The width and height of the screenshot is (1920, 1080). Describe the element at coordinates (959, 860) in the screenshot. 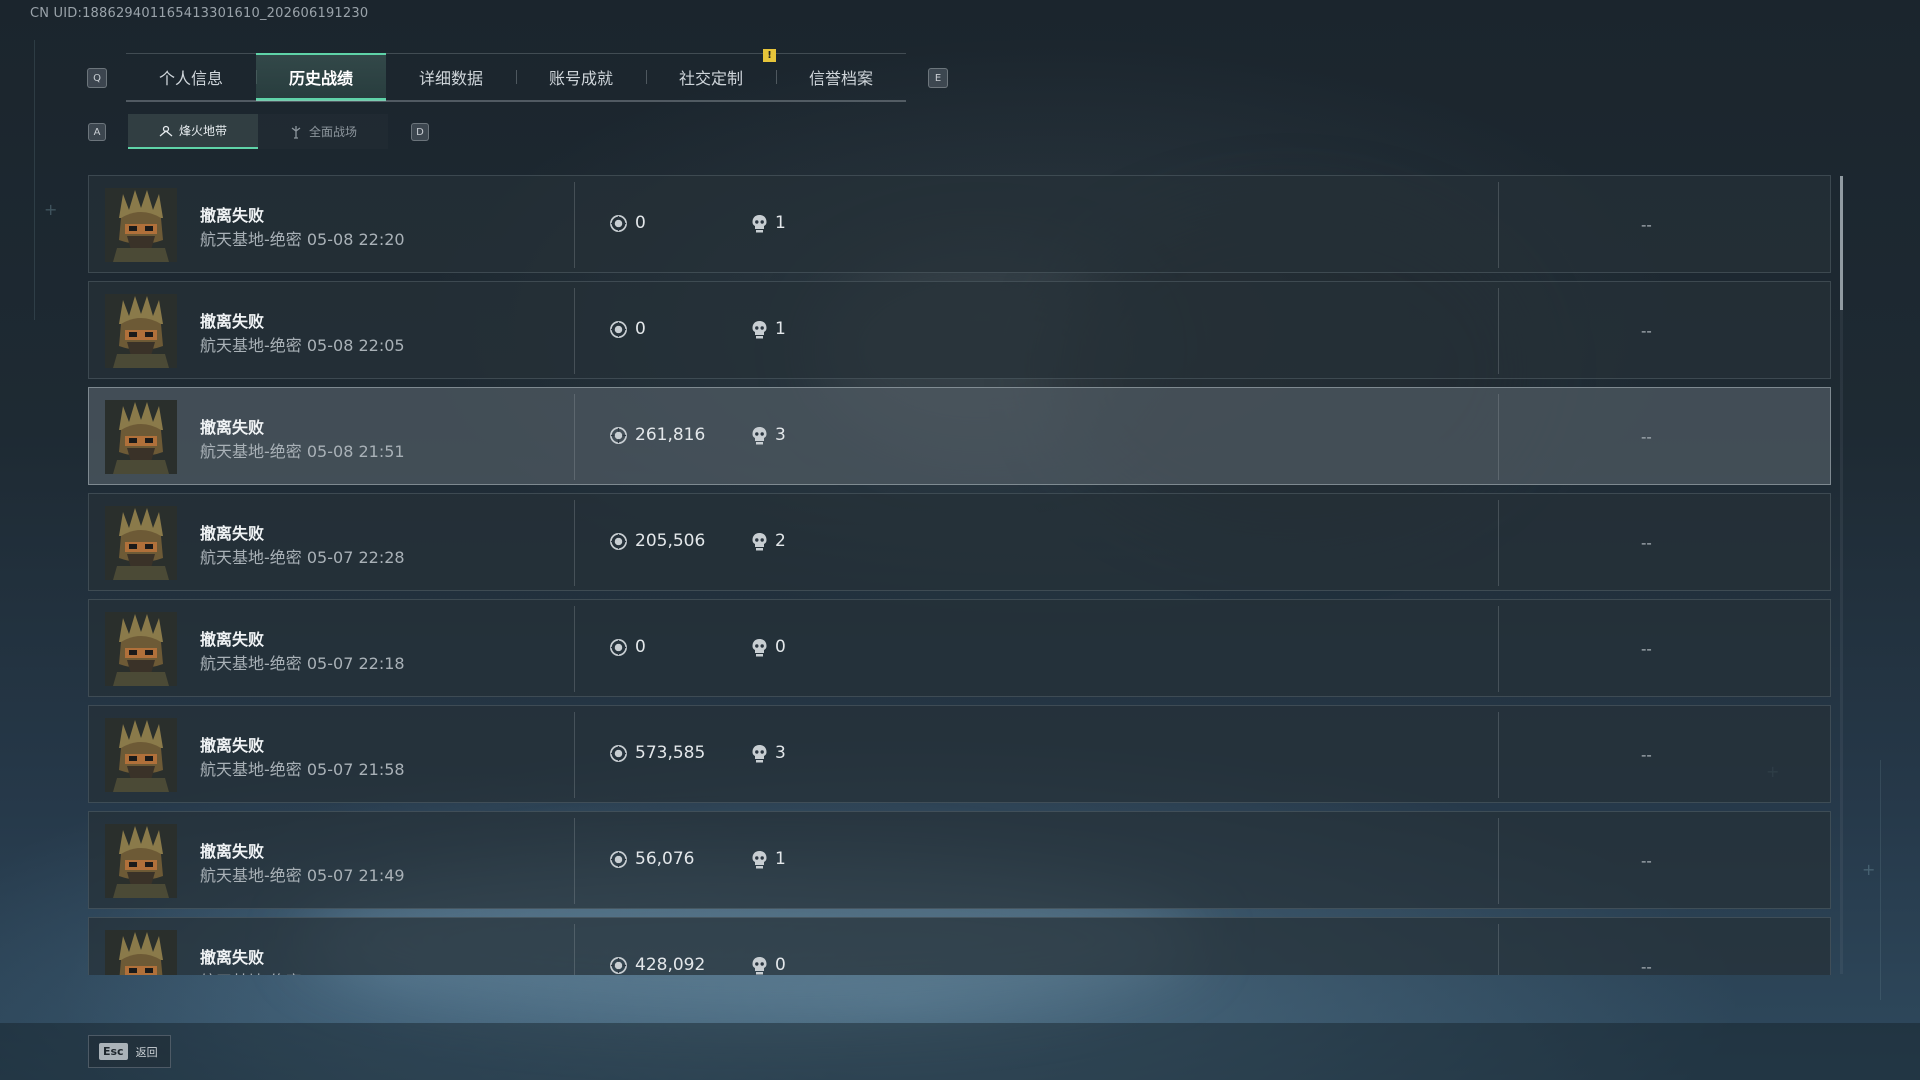

I see `match-row: 撤离失败 航天基地-绝密 05-07 21:49 56,076 1 --` at that location.